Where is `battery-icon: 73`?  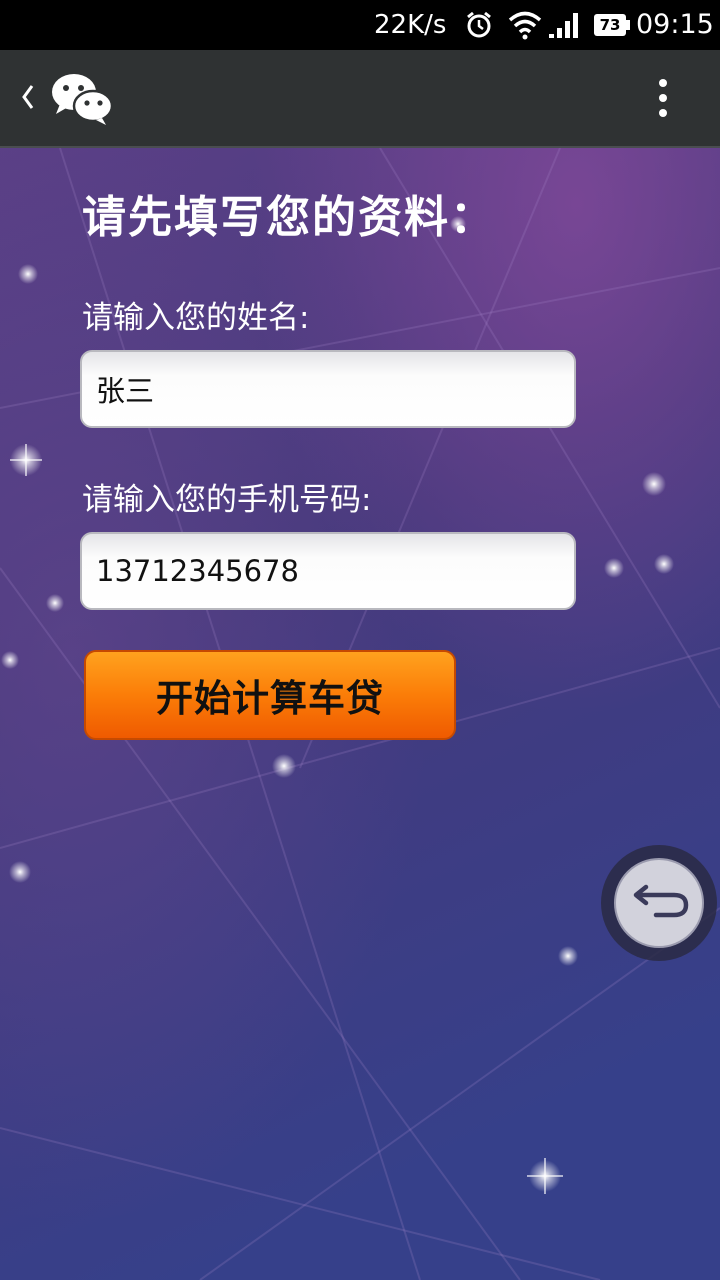 battery-icon: 73 is located at coordinates (612, 25).